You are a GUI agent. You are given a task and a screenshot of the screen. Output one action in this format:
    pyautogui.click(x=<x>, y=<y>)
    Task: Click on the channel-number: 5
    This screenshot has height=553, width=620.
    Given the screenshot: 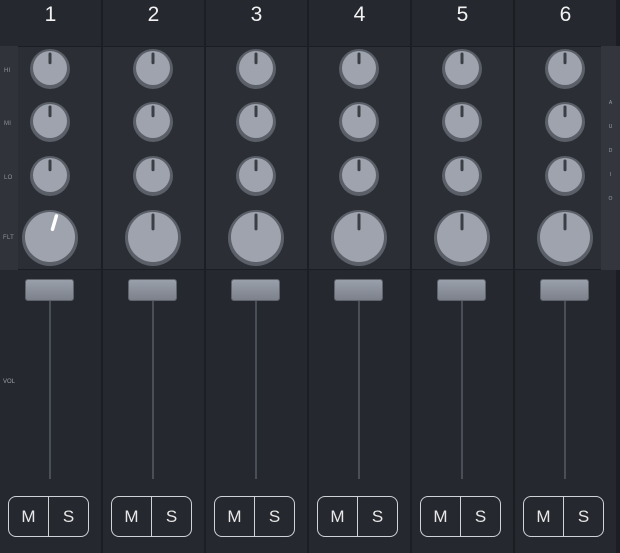 What is the action you would take?
    pyautogui.click(x=462, y=14)
    